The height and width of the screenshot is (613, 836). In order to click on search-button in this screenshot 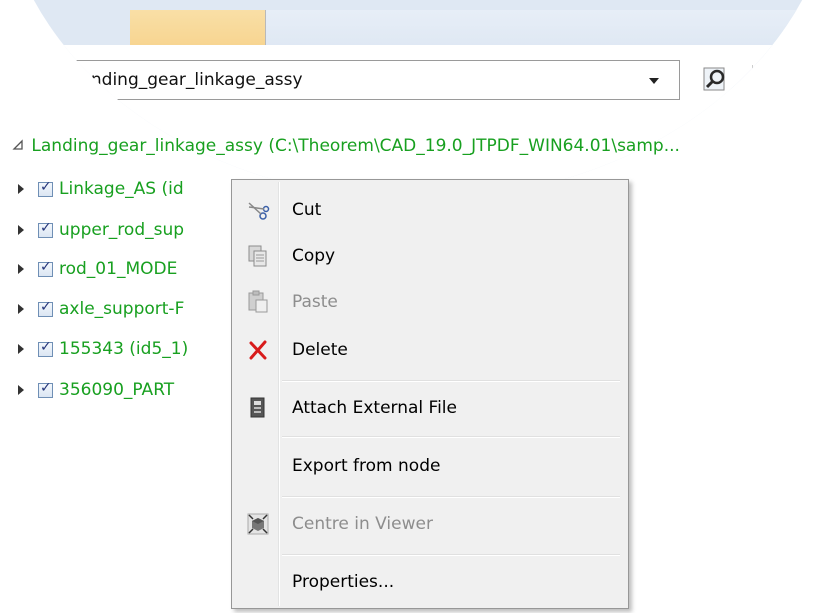, I will do `click(714, 80)`.